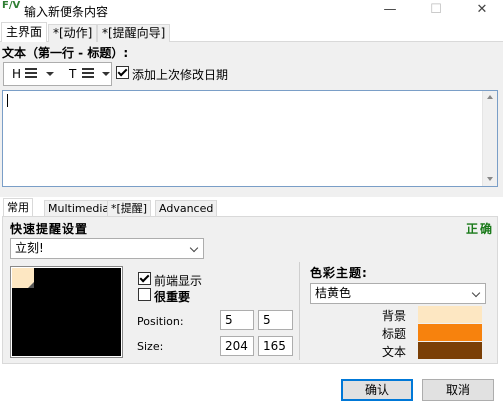 The height and width of the screenshot is (403, 503). I want to click on tab-advanced: Advanced, so click(186, 208).